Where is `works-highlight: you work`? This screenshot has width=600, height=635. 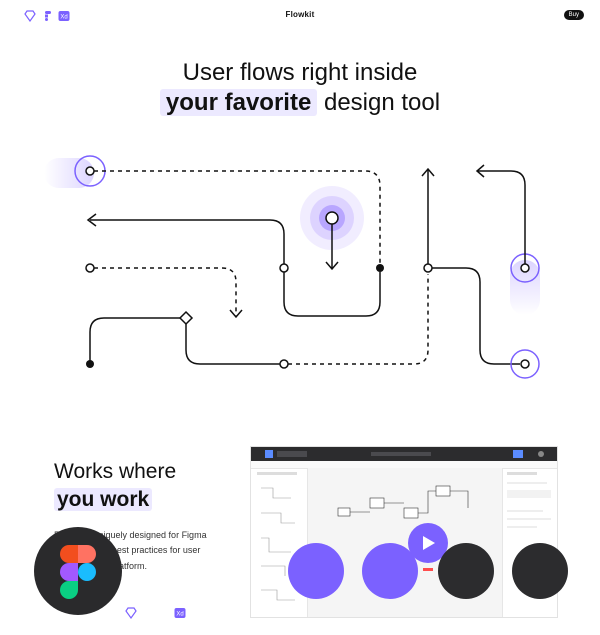
works-highlight: you work is located at coordinates (103, 499).